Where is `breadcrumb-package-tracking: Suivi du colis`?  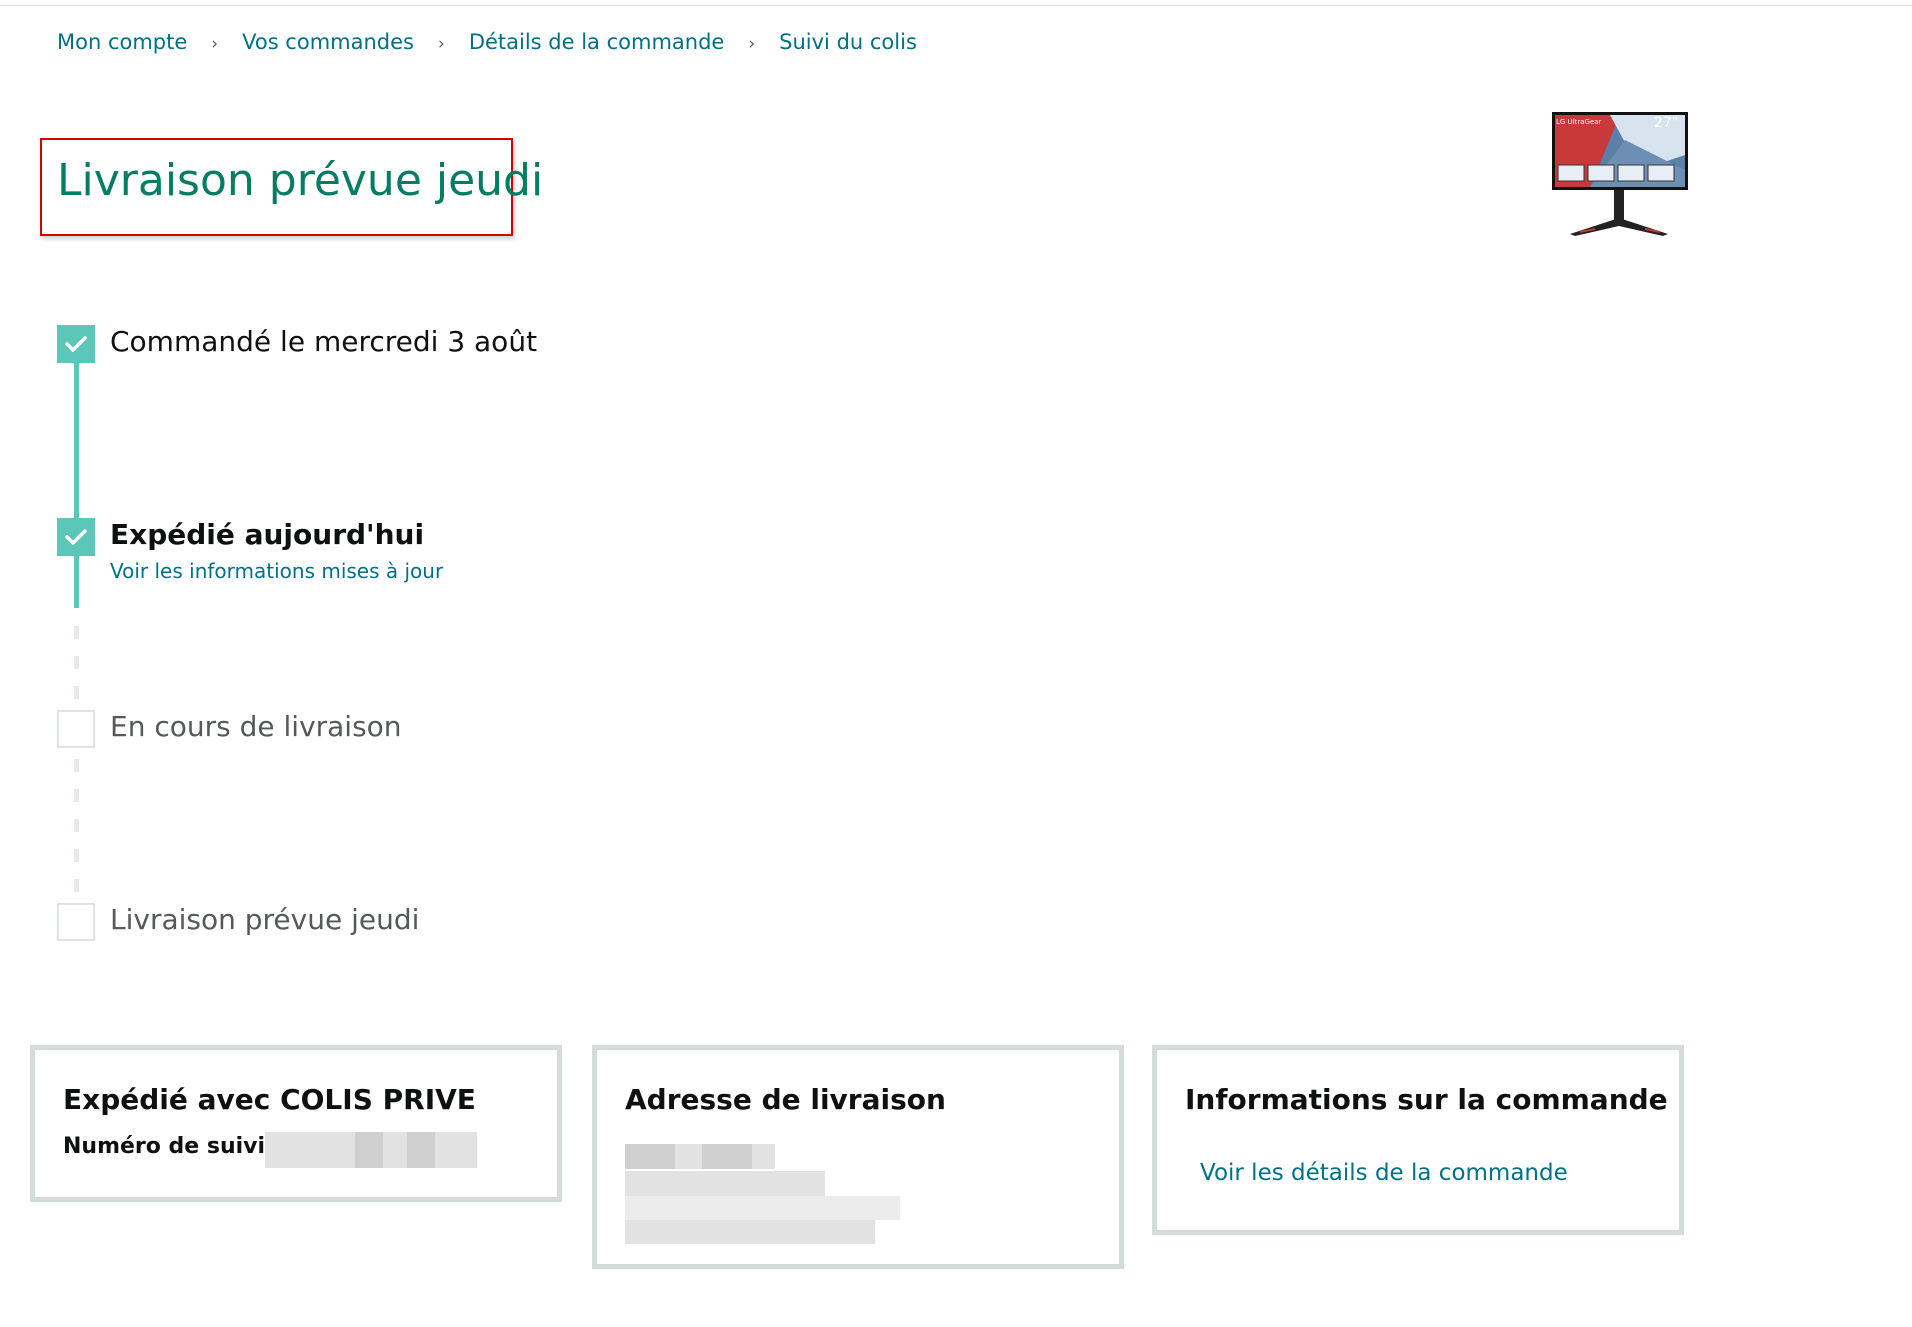 breadcrumb-package-tracking: Suivi du colis is located at coordinates (848, 42).